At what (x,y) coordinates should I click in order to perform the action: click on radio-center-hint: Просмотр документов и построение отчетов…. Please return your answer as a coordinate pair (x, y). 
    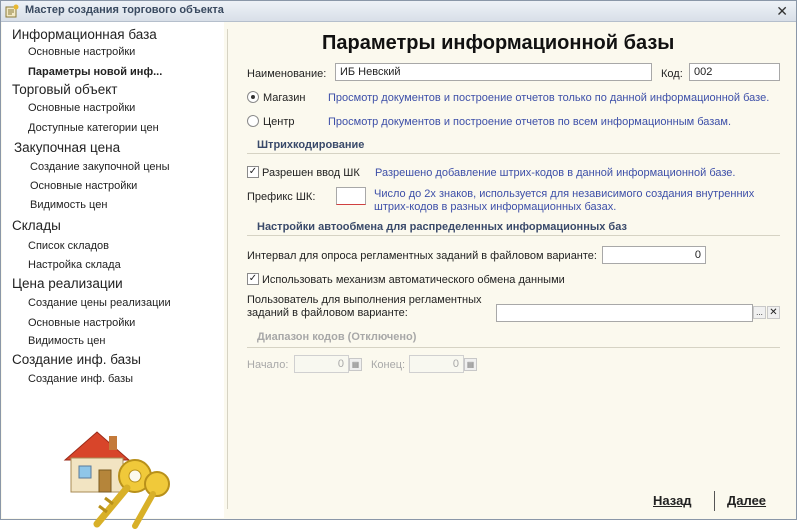
    Looking at the image, I should click on (530, 122).